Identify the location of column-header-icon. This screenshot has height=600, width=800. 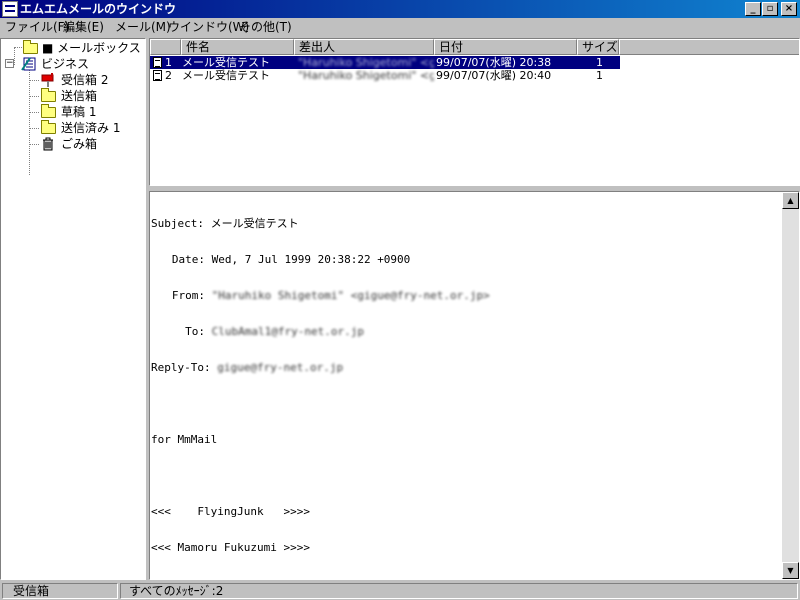
(165, 47).